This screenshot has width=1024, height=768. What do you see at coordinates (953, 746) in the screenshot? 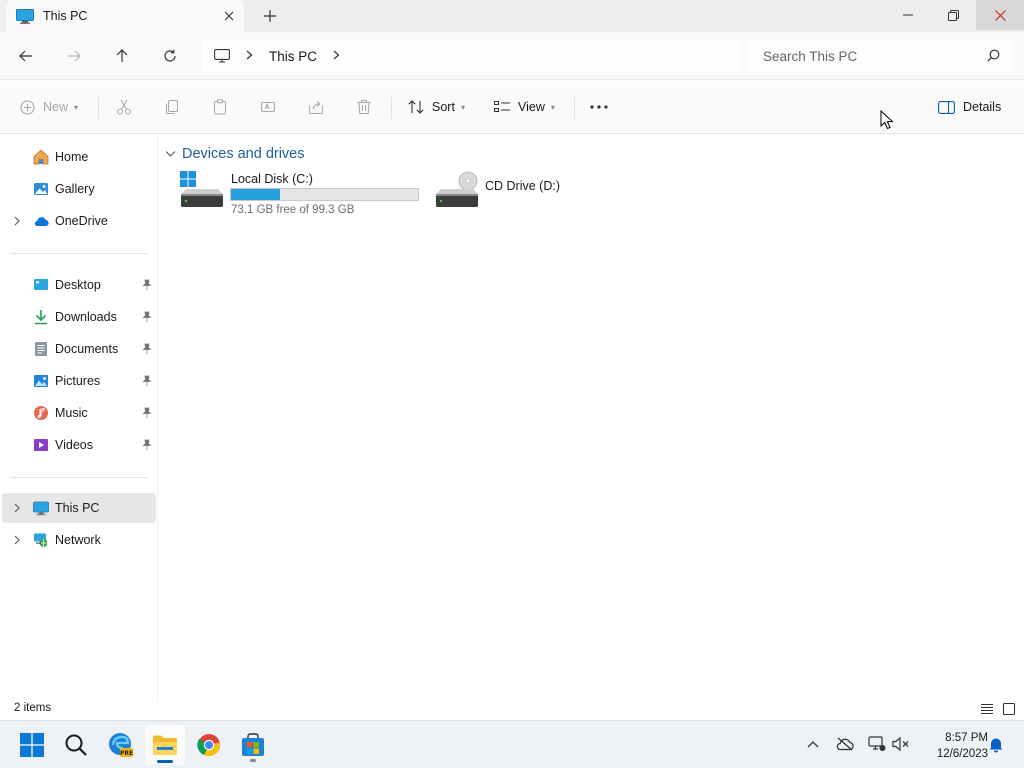
I see `clock: 8:57 PM 12/6/2023` at bounding box center [953, 746].